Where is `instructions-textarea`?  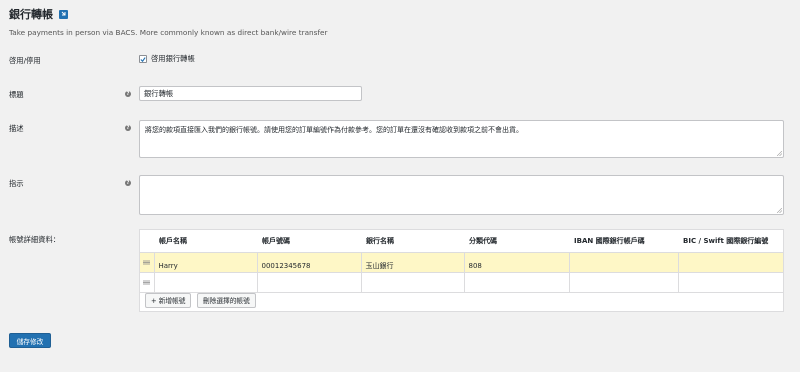
instructions-textarea is located at coordinates (461, 195).